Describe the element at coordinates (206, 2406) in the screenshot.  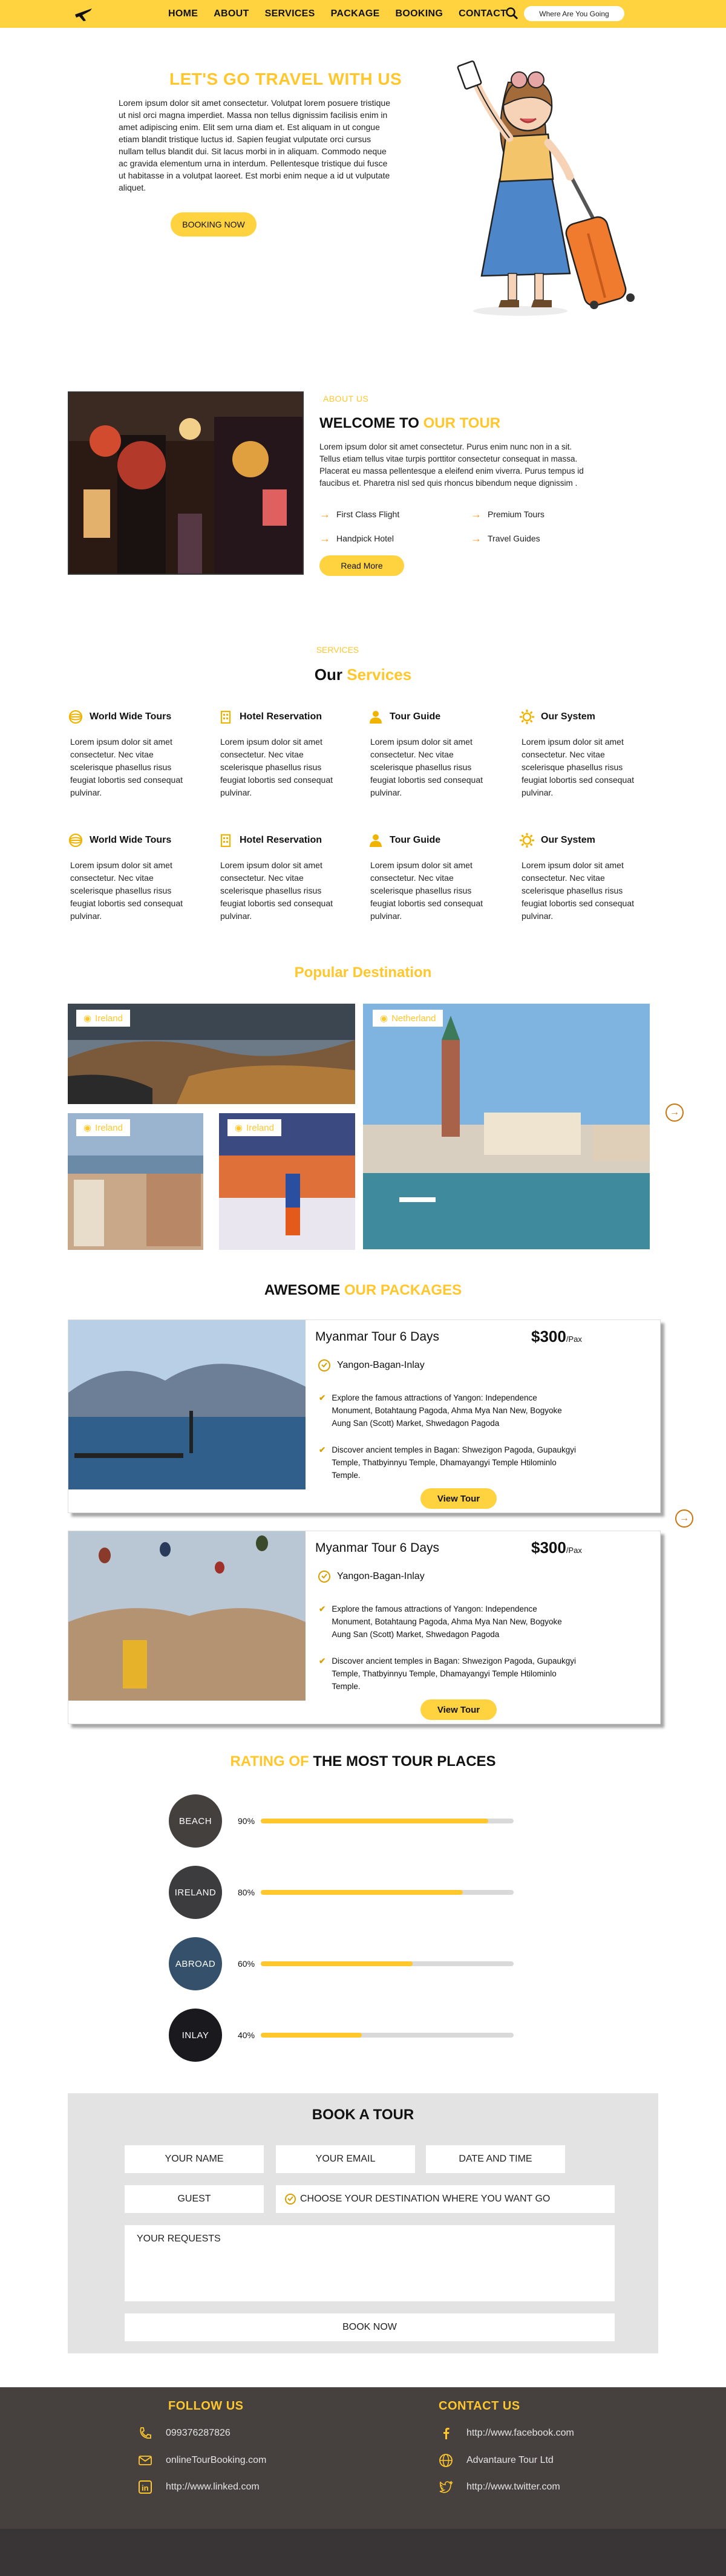
I see `follow-us-title: FOLLOW US` at that location.